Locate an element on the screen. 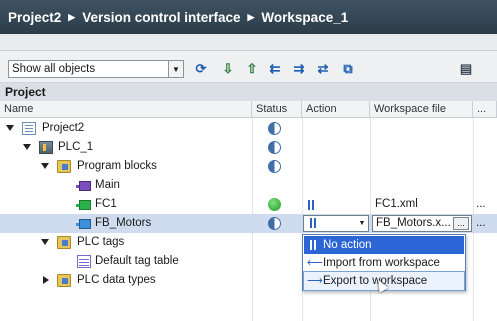 This screenshot has width=497, height=321. sync-right-icon: ⇉ is located at coordinates (299, 69).